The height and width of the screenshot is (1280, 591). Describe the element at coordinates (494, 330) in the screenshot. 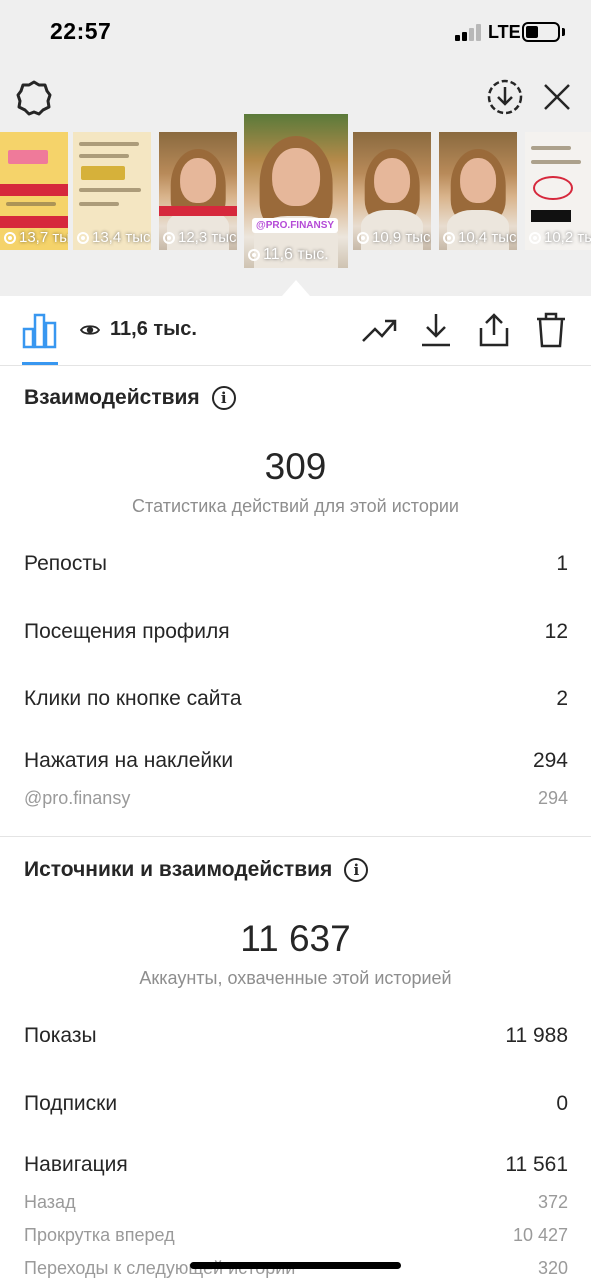

I see `share-icon` at that location.